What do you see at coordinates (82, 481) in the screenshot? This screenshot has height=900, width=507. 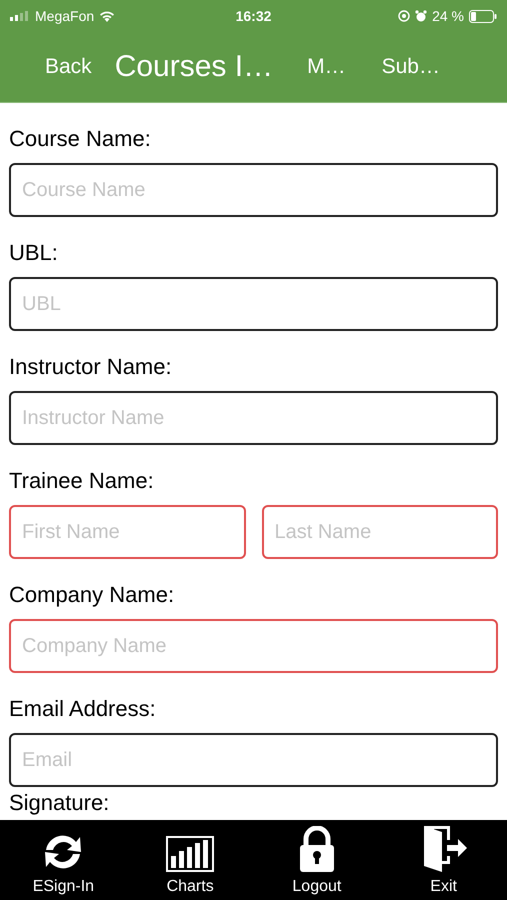 I see `field-label: Trainee Name:` at bounding box center [82, 481].